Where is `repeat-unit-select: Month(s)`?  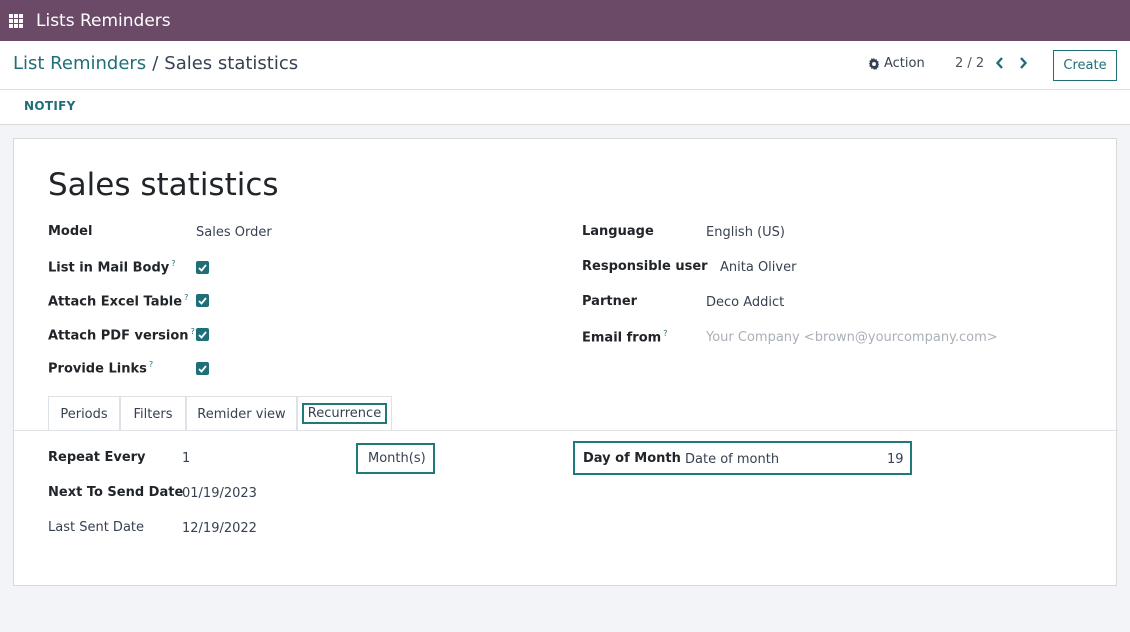 repeat-unit-select: Month(s) is located at coordinates (395, 458).